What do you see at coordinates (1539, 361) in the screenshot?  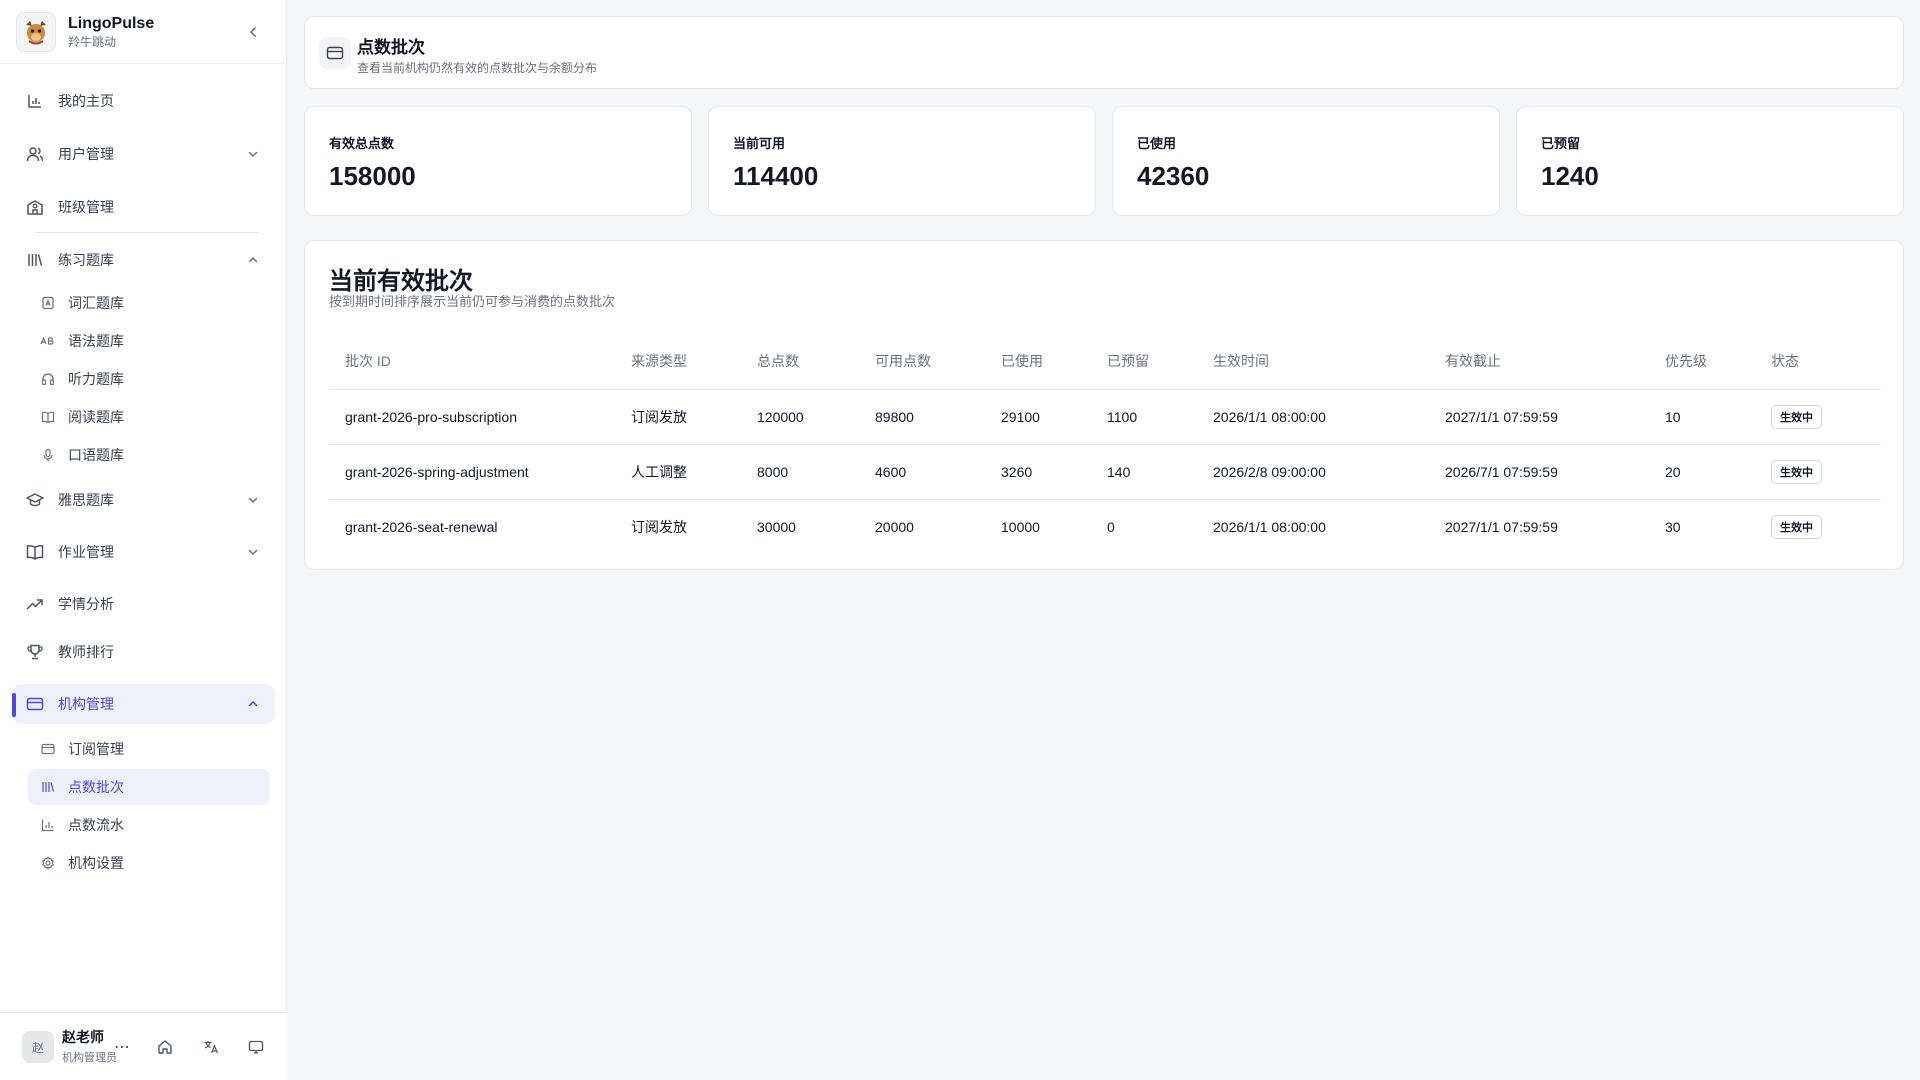 I see `column-header: 有效截止` at bounding box center [1539, 361].